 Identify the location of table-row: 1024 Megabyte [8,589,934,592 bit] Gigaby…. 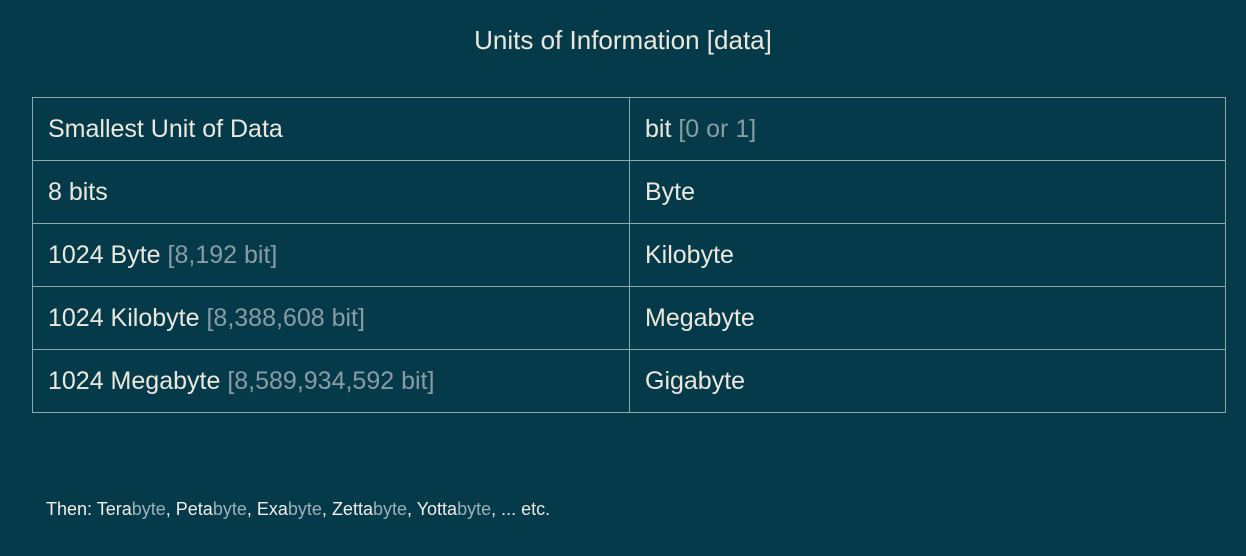
(629, 381).